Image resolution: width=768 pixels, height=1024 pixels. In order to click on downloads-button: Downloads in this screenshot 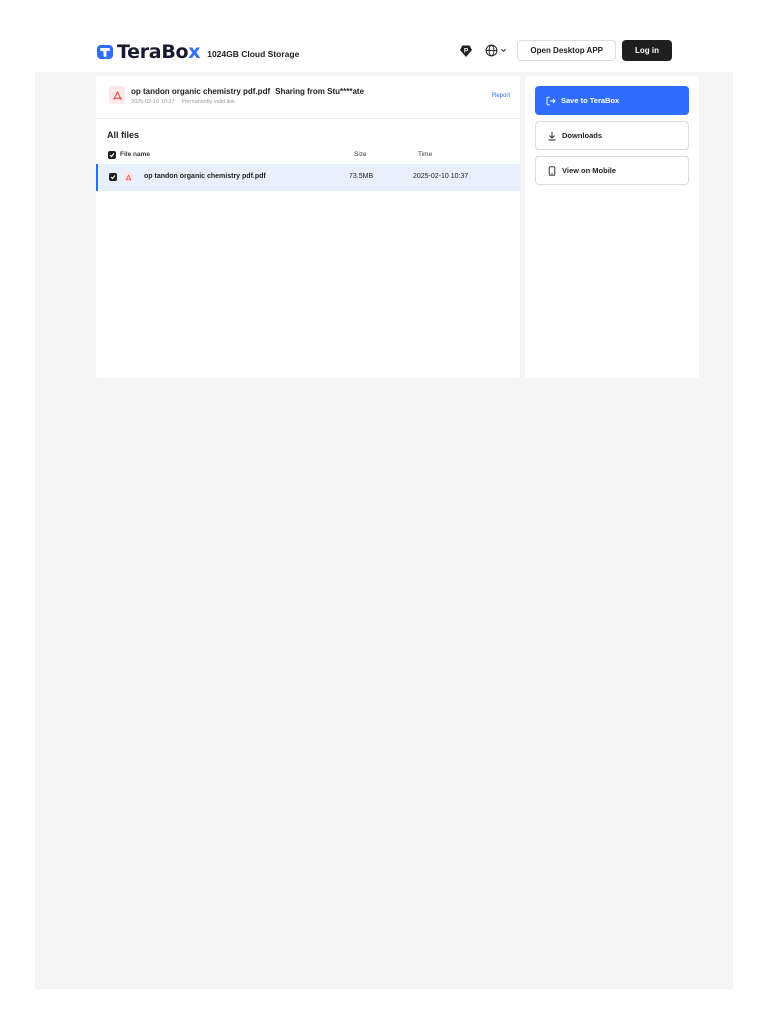, I will do `click(612, 135)`.